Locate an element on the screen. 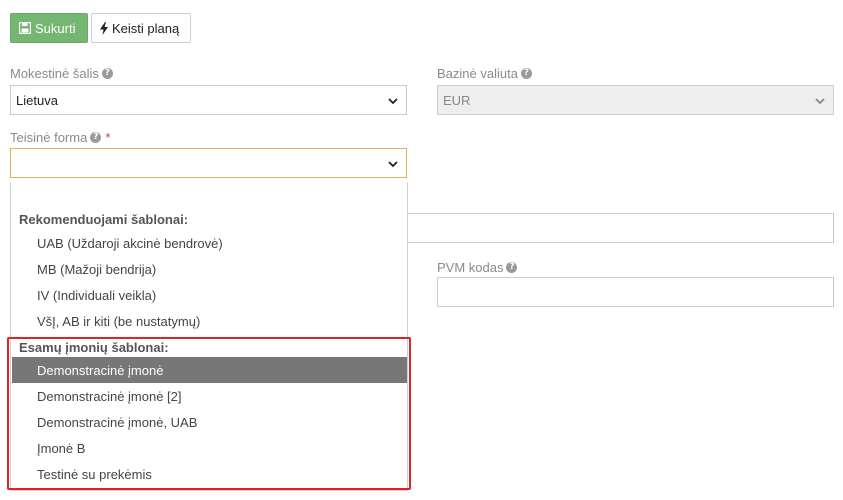 The width and height of the screenshot is (843, 500). tax-country-select: Lietuva is located at coordinates (208, 100).